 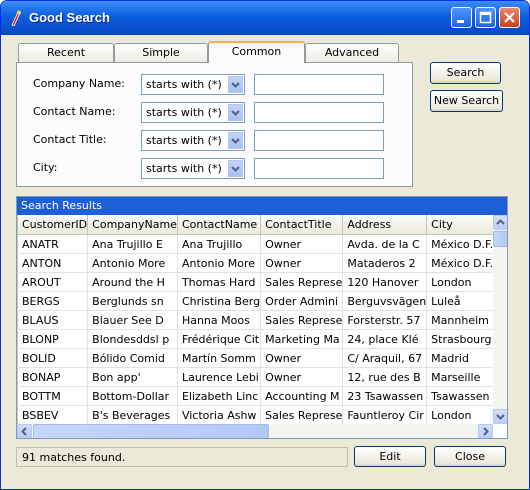 I want to click on vertical-scroll-thumb, so click(x=500, y=239).